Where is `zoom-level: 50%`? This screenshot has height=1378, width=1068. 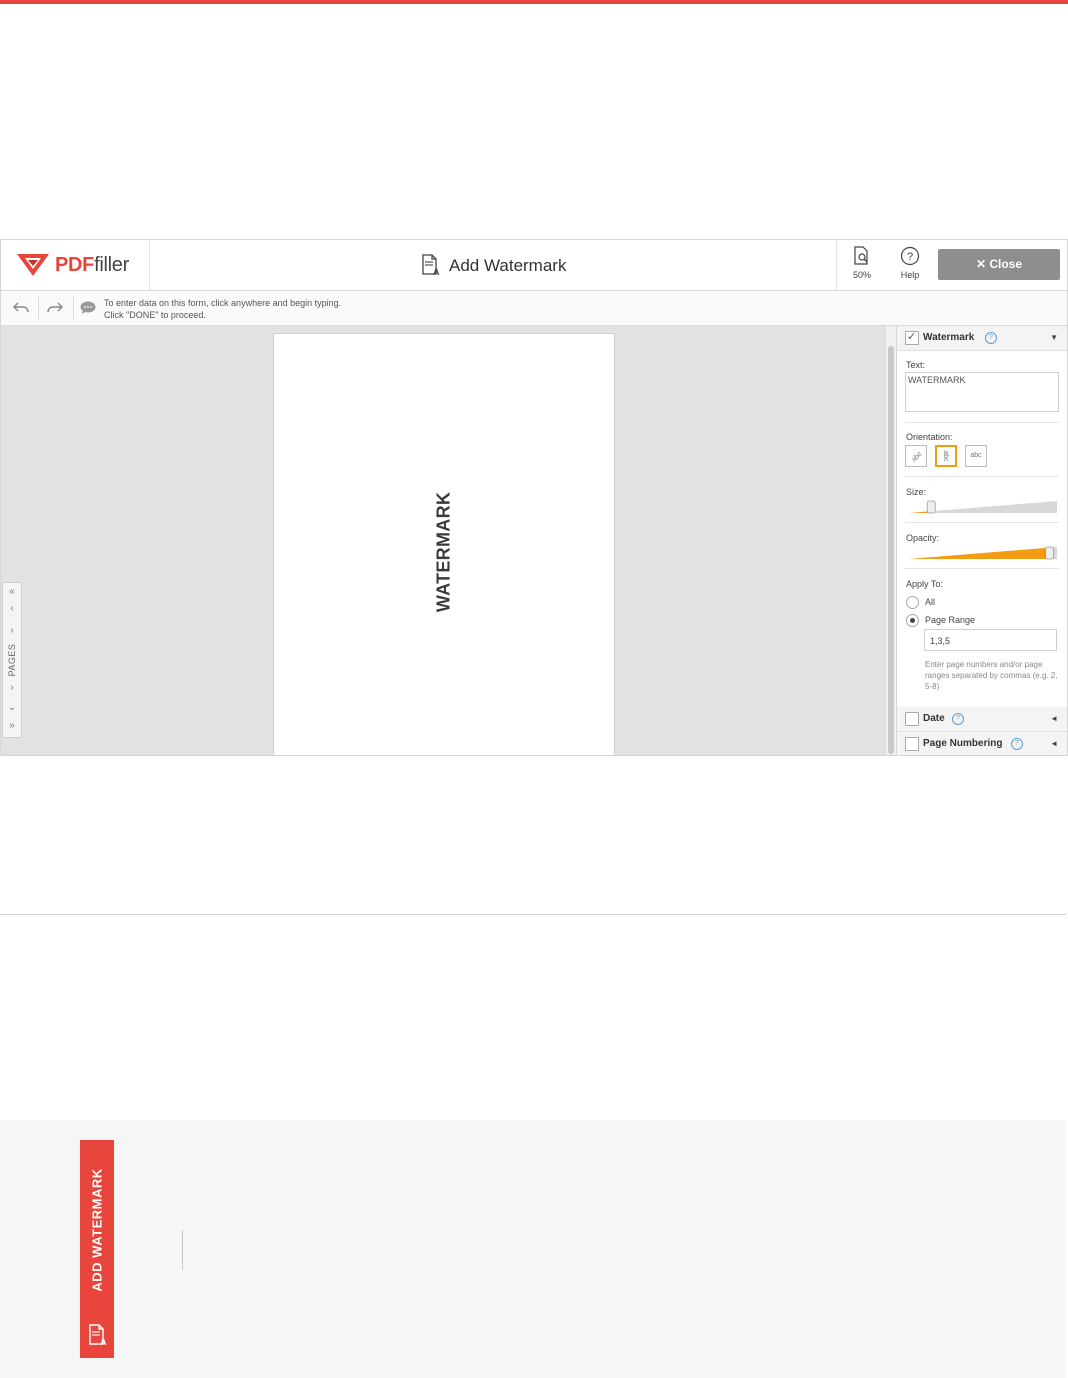 zoom-level: 50% is located at coordinates (861, 275).